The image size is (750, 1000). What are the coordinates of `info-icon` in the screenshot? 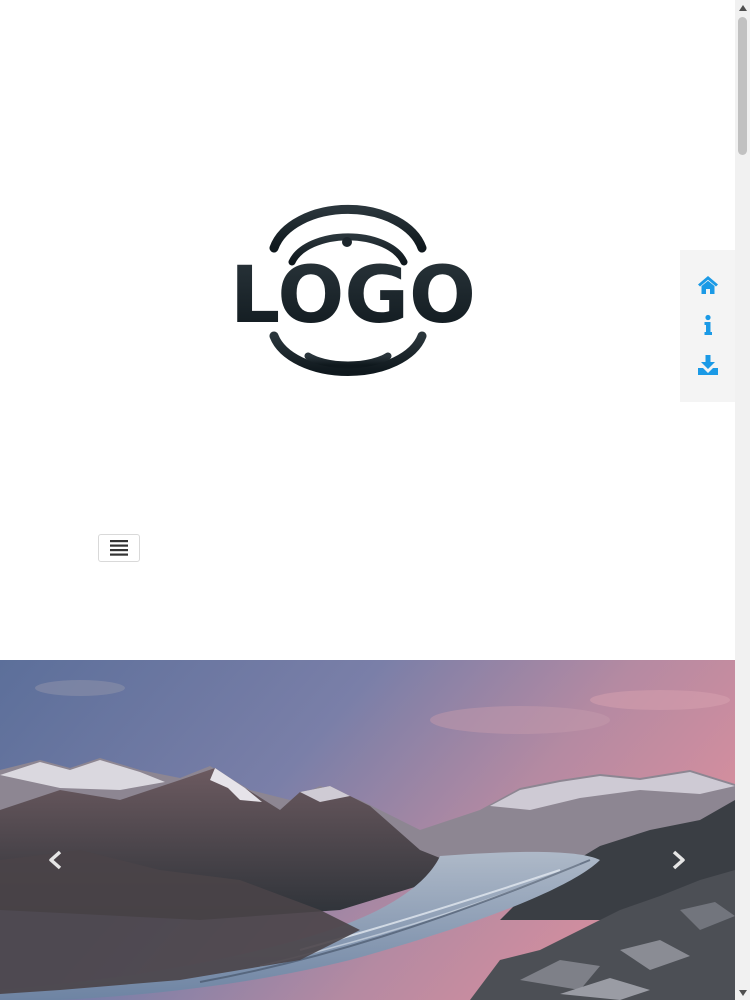 It's located at (708, 324).